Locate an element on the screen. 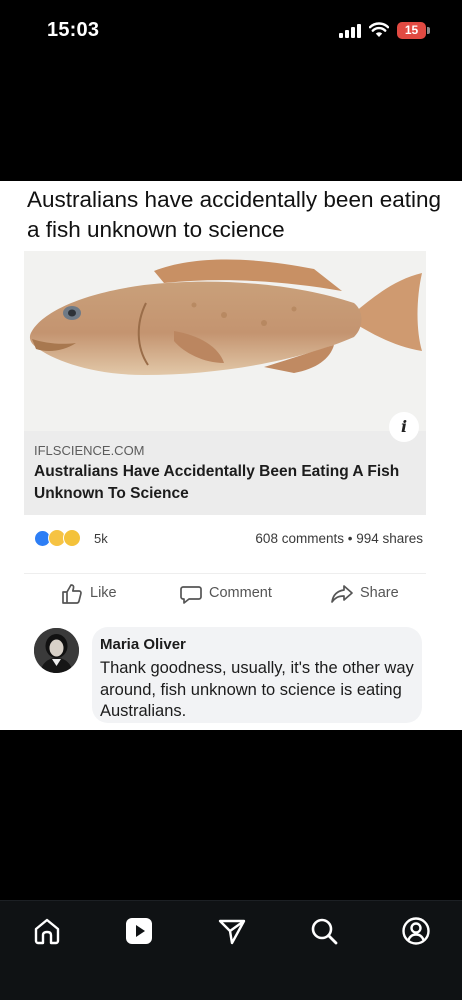 This screenshot has width=462, height=1000. share-button: Share is located at coordinates (375, 594).